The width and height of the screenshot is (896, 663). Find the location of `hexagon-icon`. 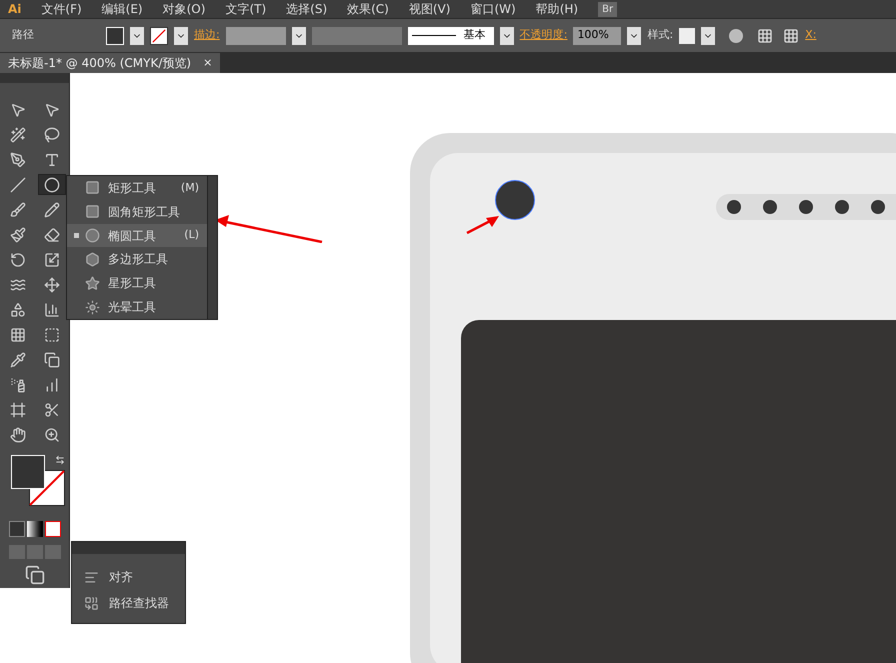

hexagon-icon is located at coordinates (92, 259).